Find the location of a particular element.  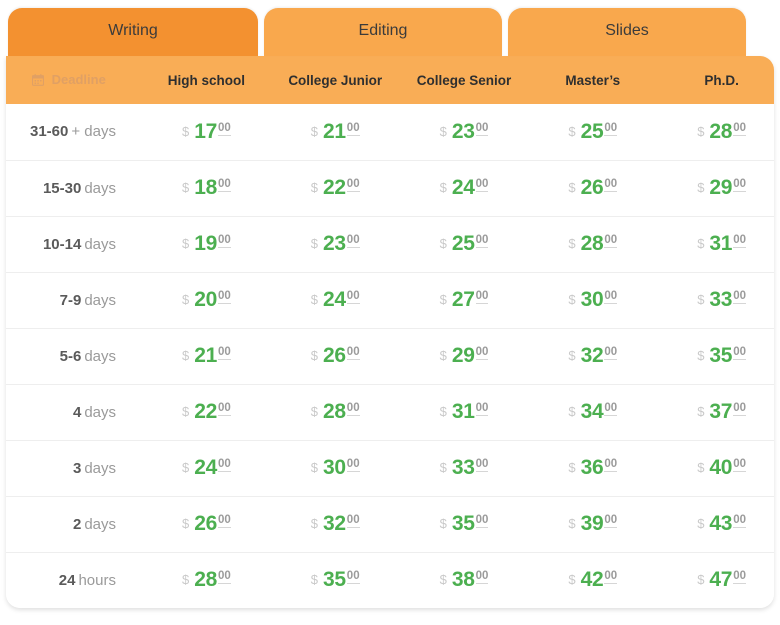

price: $1900 is located at coordinates (206, 244).